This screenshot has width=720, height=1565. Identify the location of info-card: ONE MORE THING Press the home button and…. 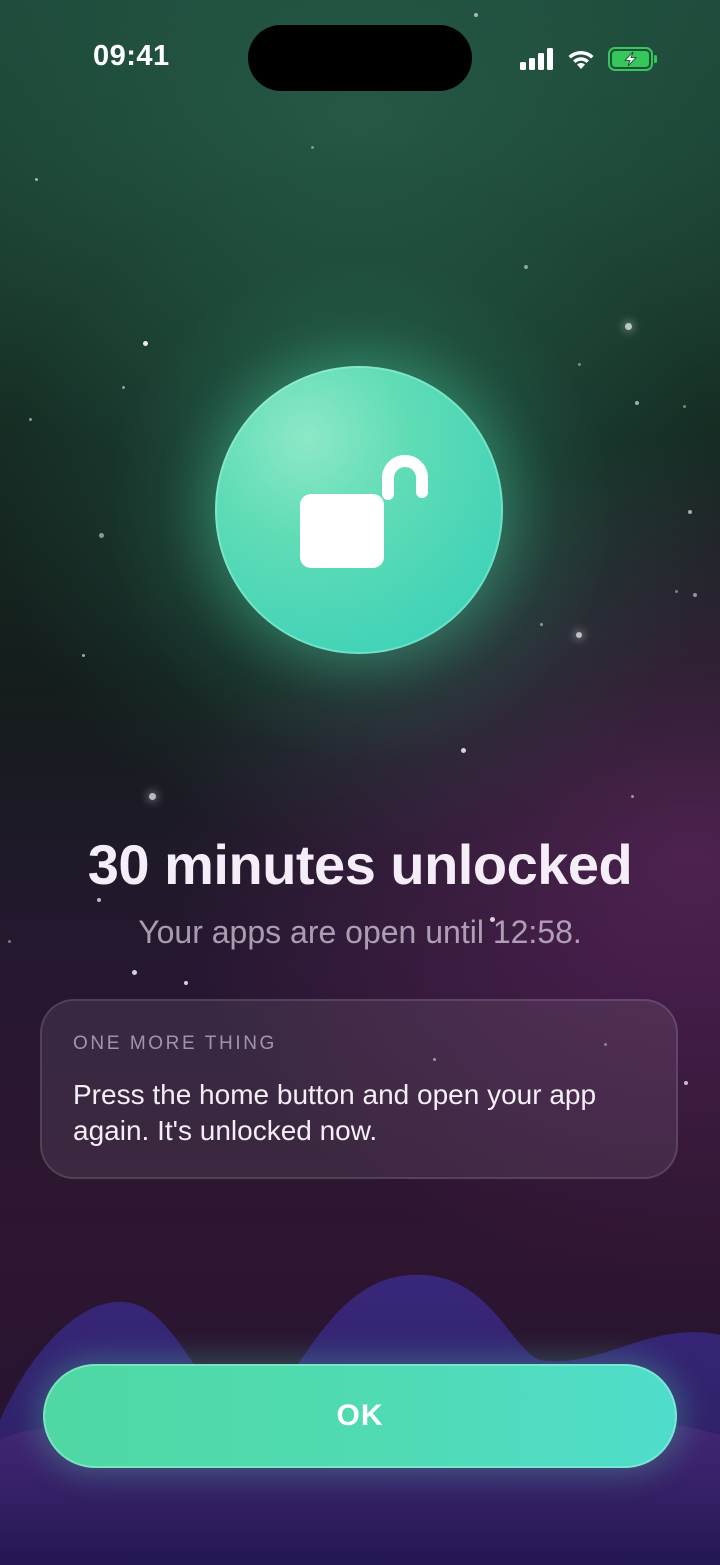
(359, 1089).